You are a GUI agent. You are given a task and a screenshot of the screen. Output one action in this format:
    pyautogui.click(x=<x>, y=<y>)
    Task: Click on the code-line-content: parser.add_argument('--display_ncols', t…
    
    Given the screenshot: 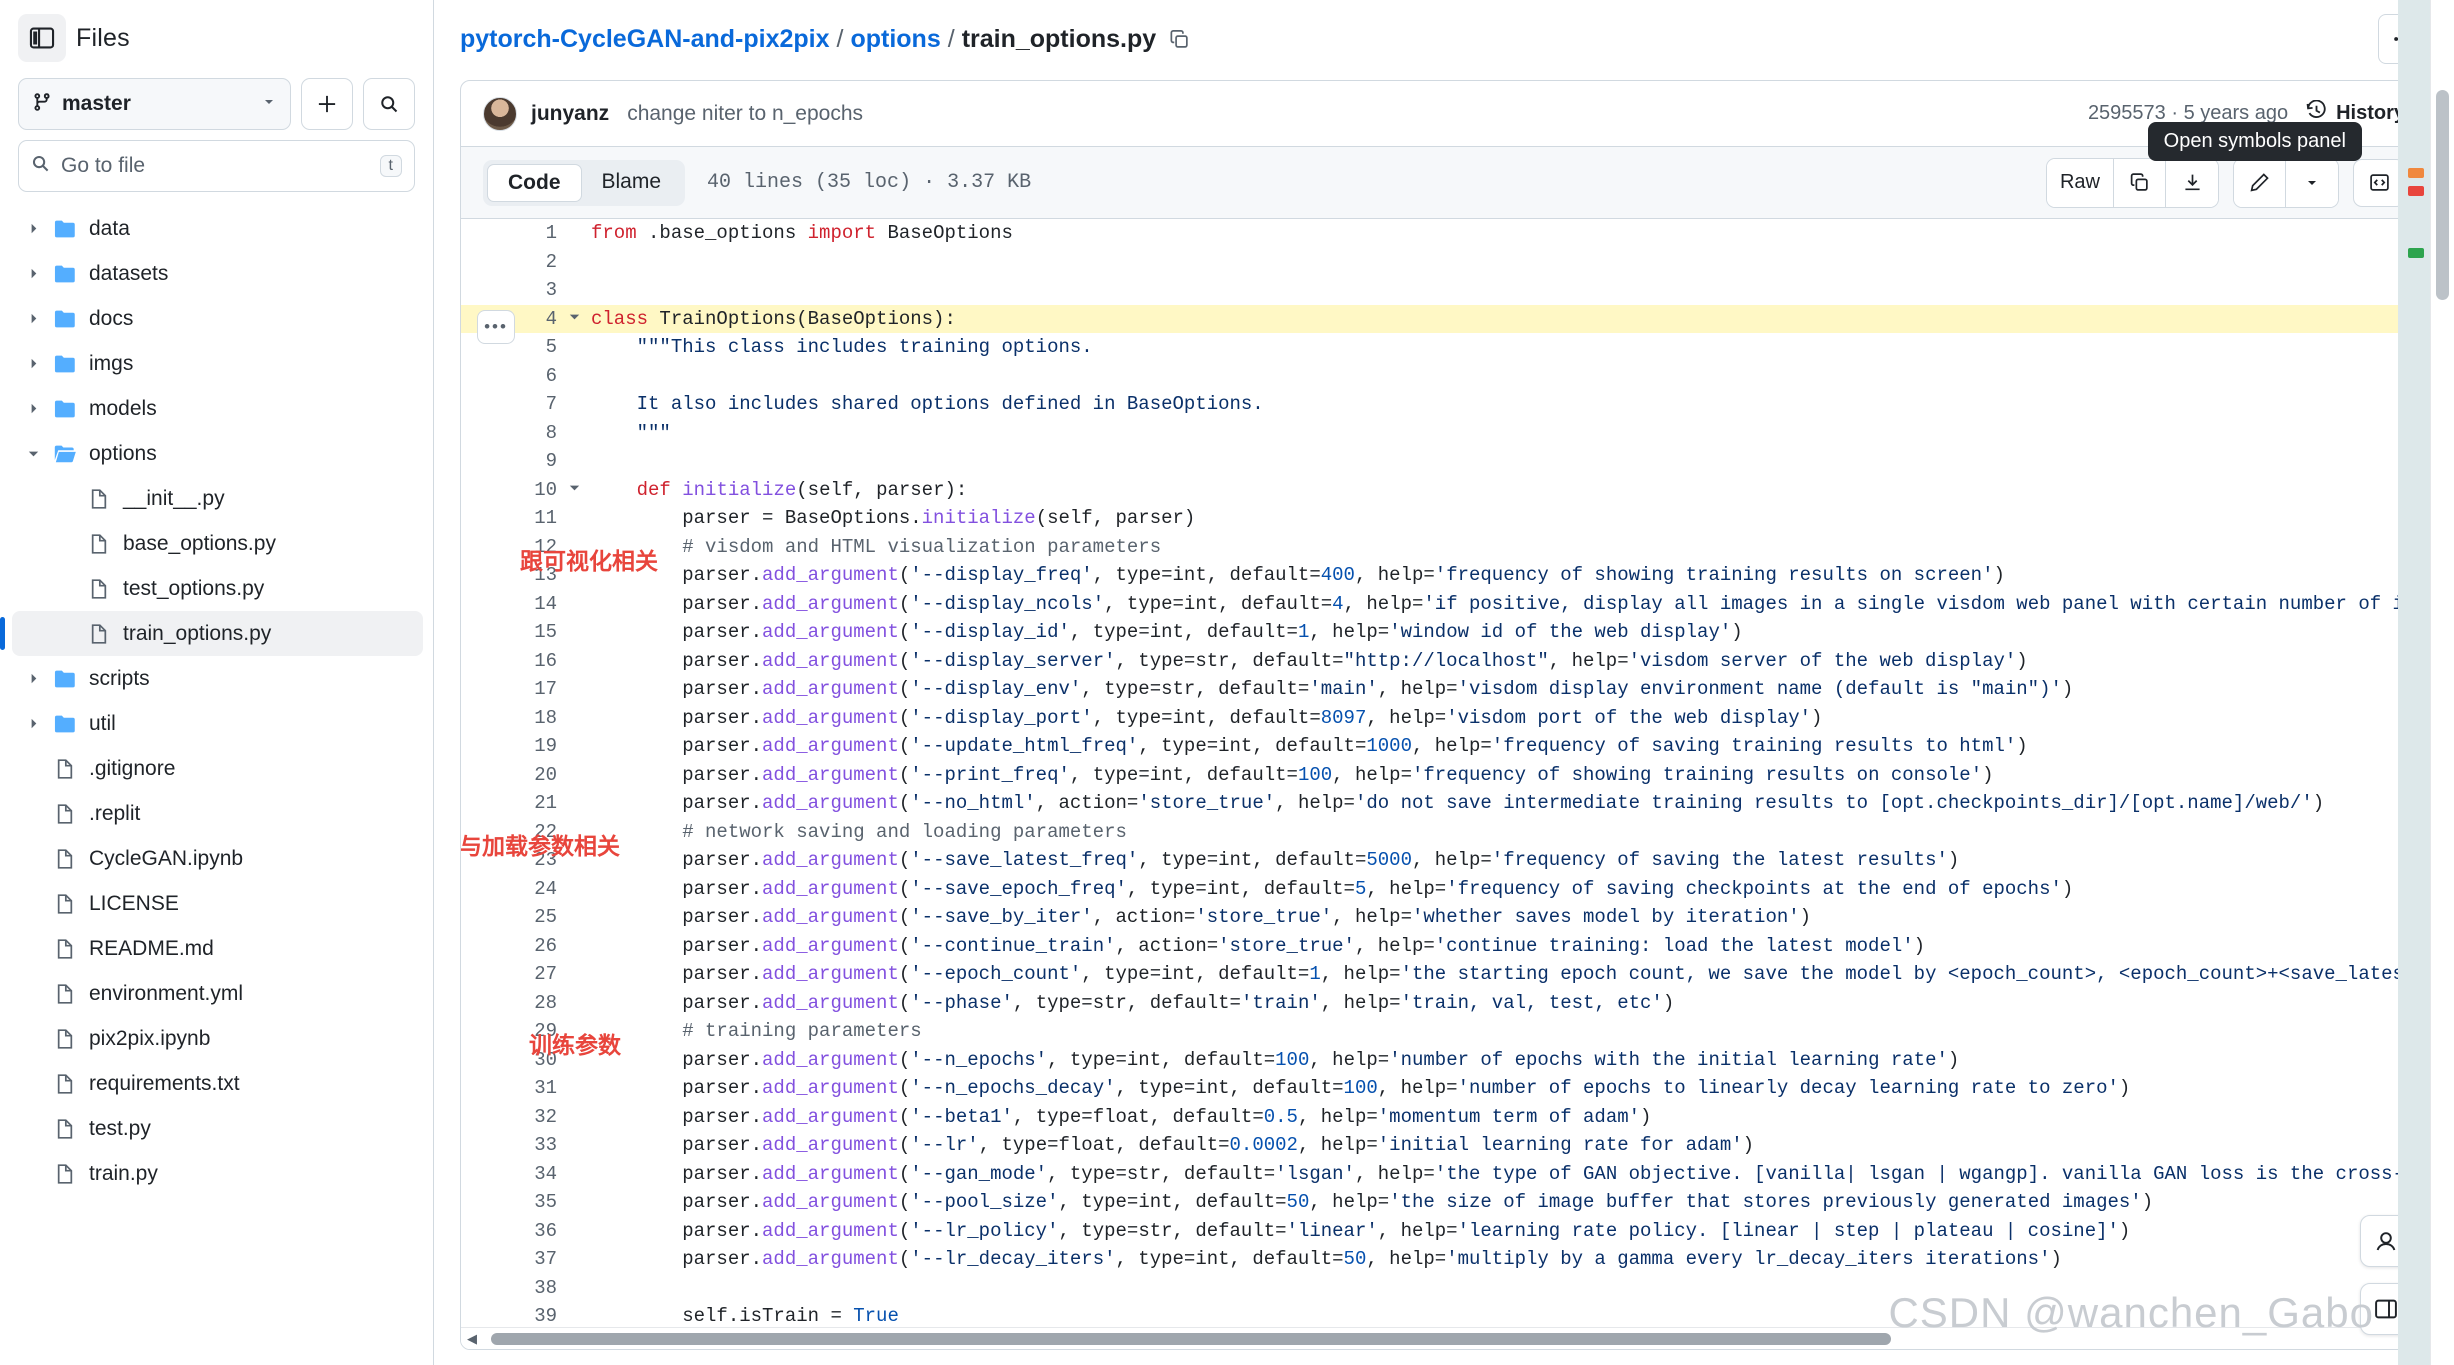 What is the action you would take?
    pyautogui.click(x=1509, y=604)
    